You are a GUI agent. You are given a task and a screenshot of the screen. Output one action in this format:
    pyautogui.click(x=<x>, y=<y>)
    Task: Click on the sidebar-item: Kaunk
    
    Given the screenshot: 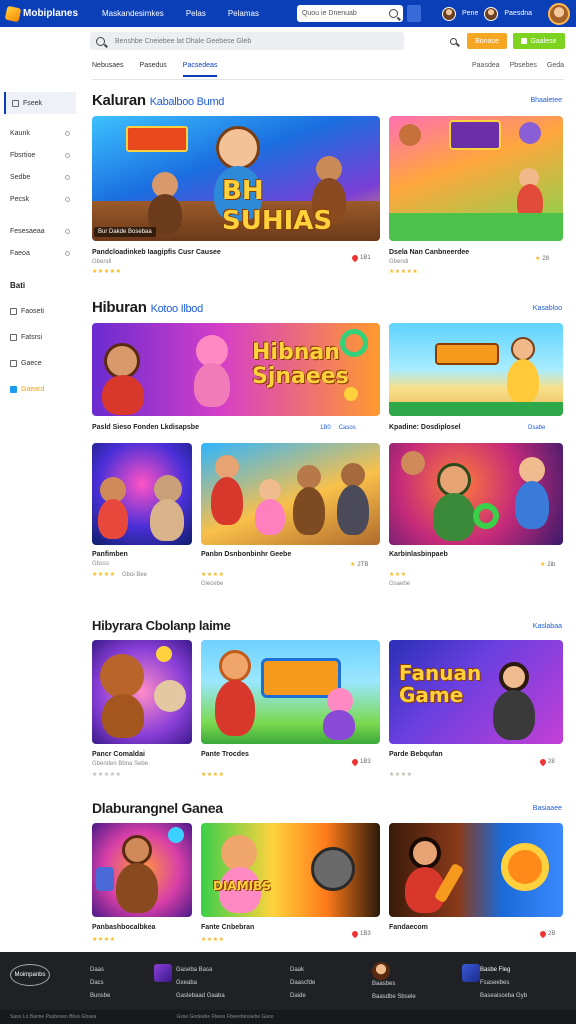 What is the action you would take?
    pyautogui.click(x=40, y=133)
    